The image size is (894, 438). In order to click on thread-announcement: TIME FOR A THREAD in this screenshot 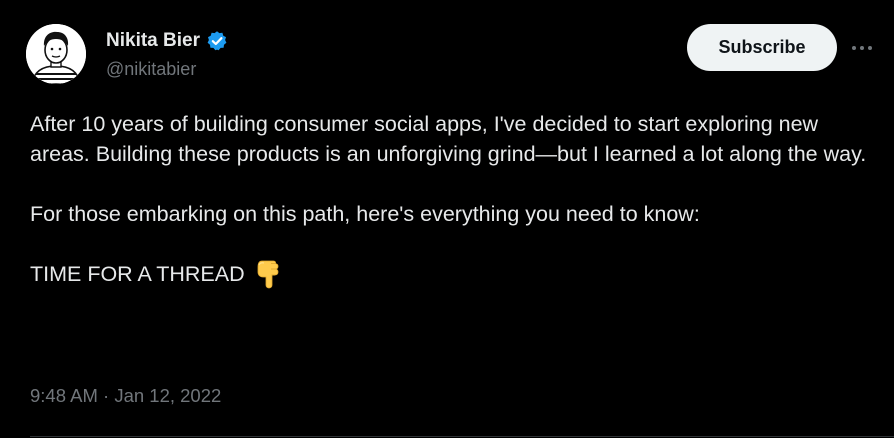, I will do `click(137, 274)`.